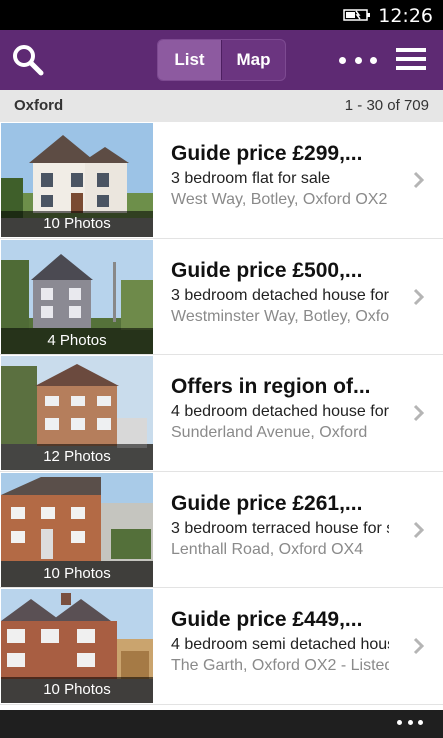 The image size is (443, 738). I want to click on listing-address: Westminster Way, Botley, Oxford, so click(280, 316).